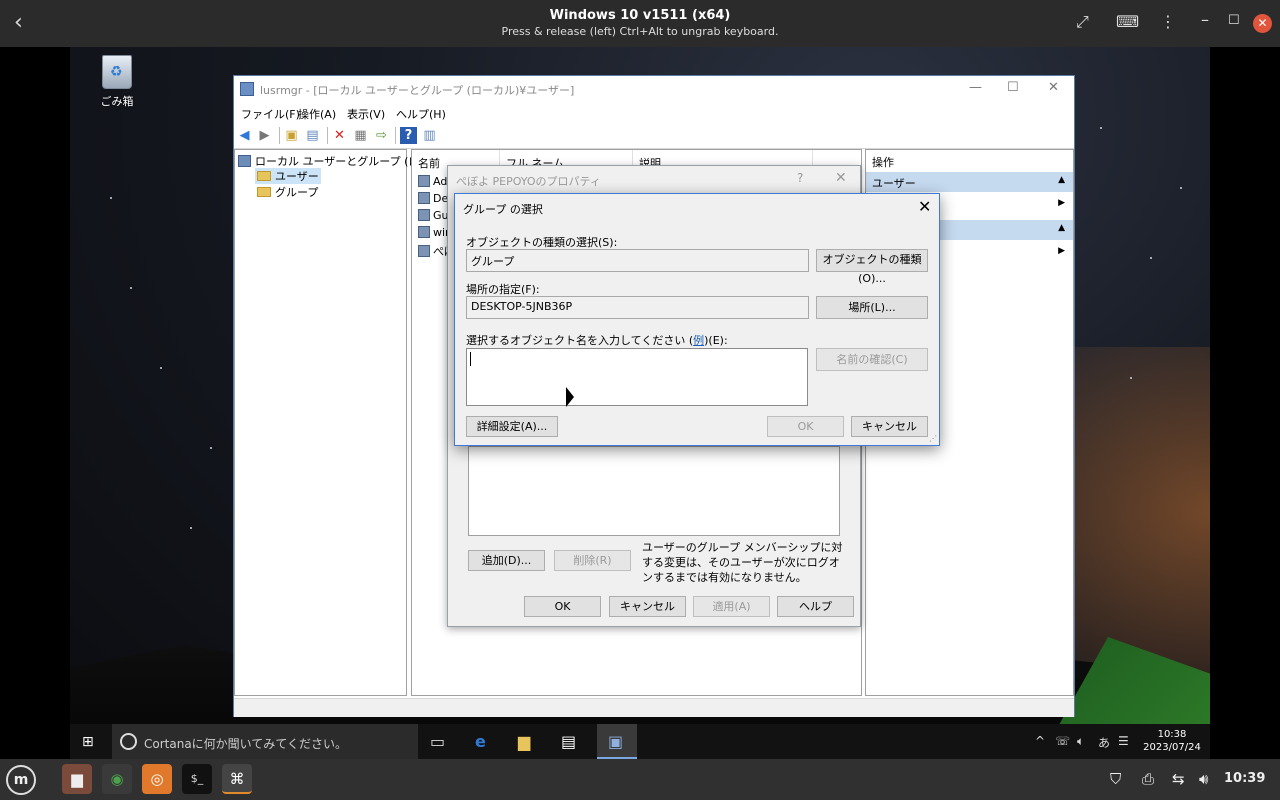 This screenshot has width=1280, height=800. I want to click on firefox-icon: ◎, so click(157, 779).